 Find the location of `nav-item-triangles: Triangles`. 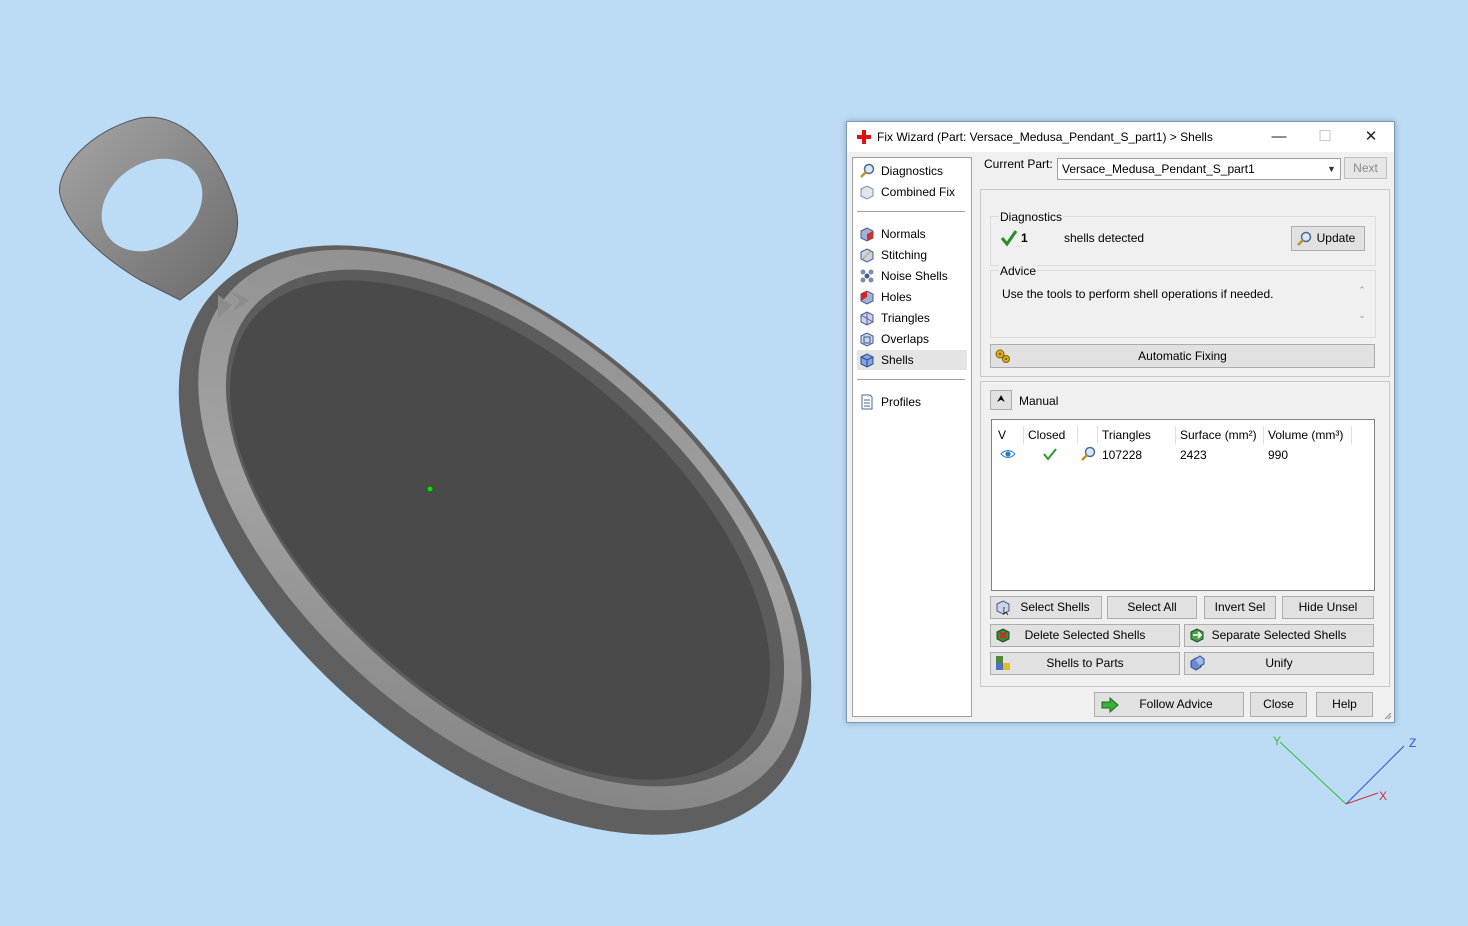

nav-item-triangles: Triangles is located at coordinates (912, 318).